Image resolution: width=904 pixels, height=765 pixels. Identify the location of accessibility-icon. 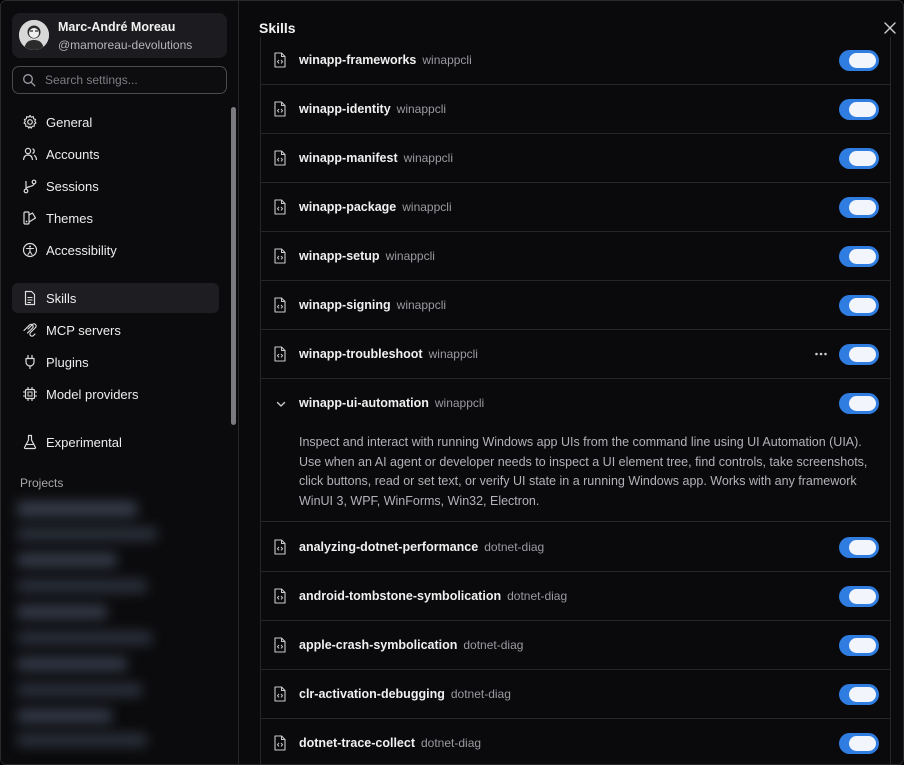
(30, 250).